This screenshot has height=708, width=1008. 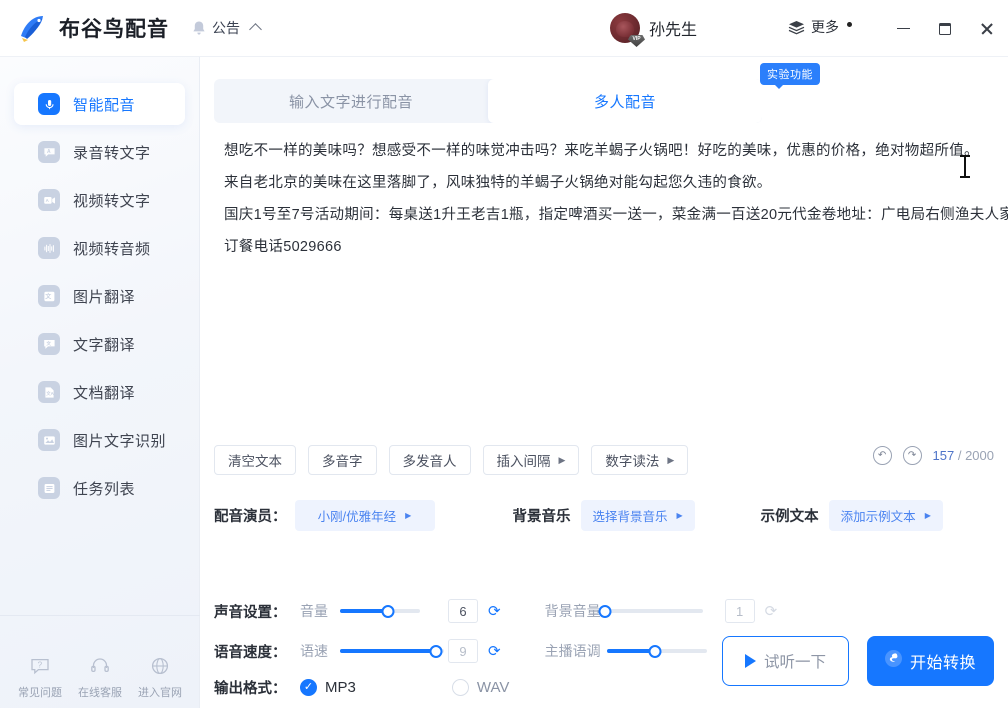 I want to click on radio-checked-icon, so click(x=308, y=687).